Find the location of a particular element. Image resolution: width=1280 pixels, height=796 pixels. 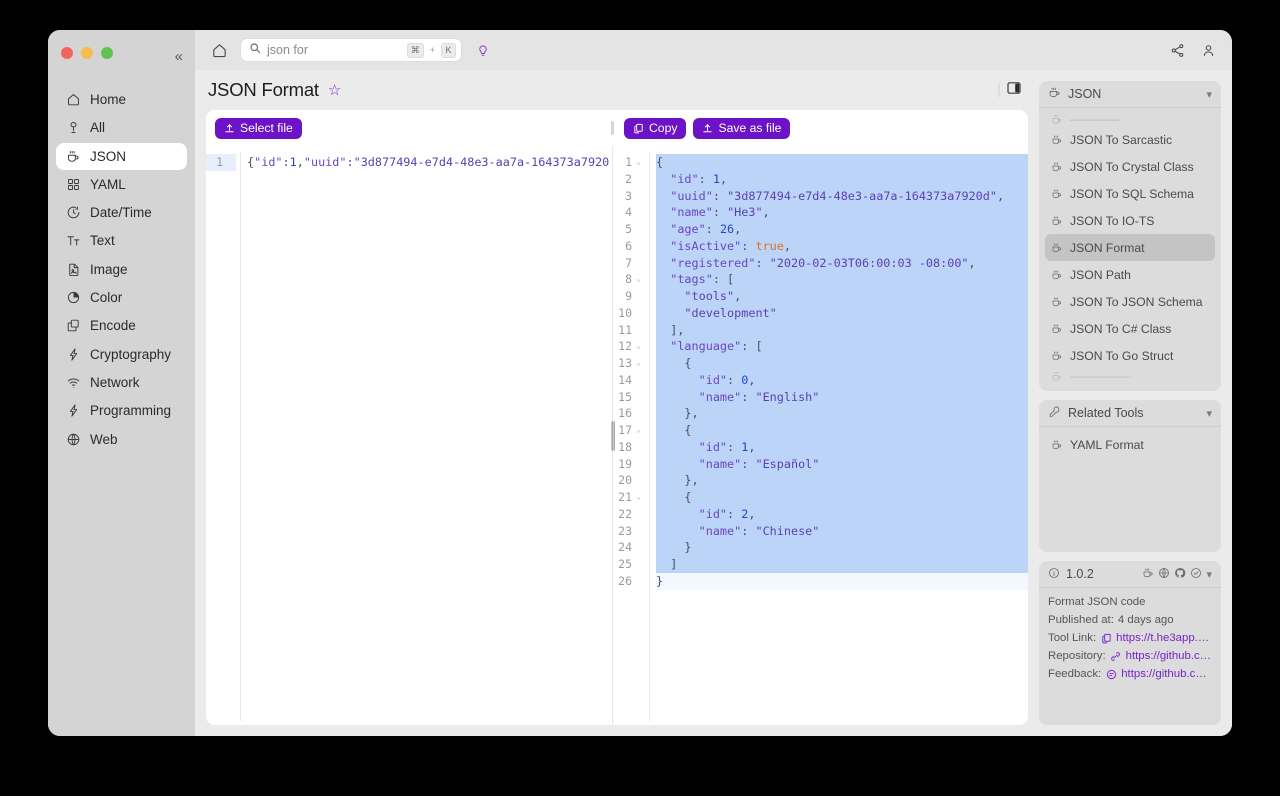

sidebar-item-label: Cryptography is located at coordinates (131, 354).